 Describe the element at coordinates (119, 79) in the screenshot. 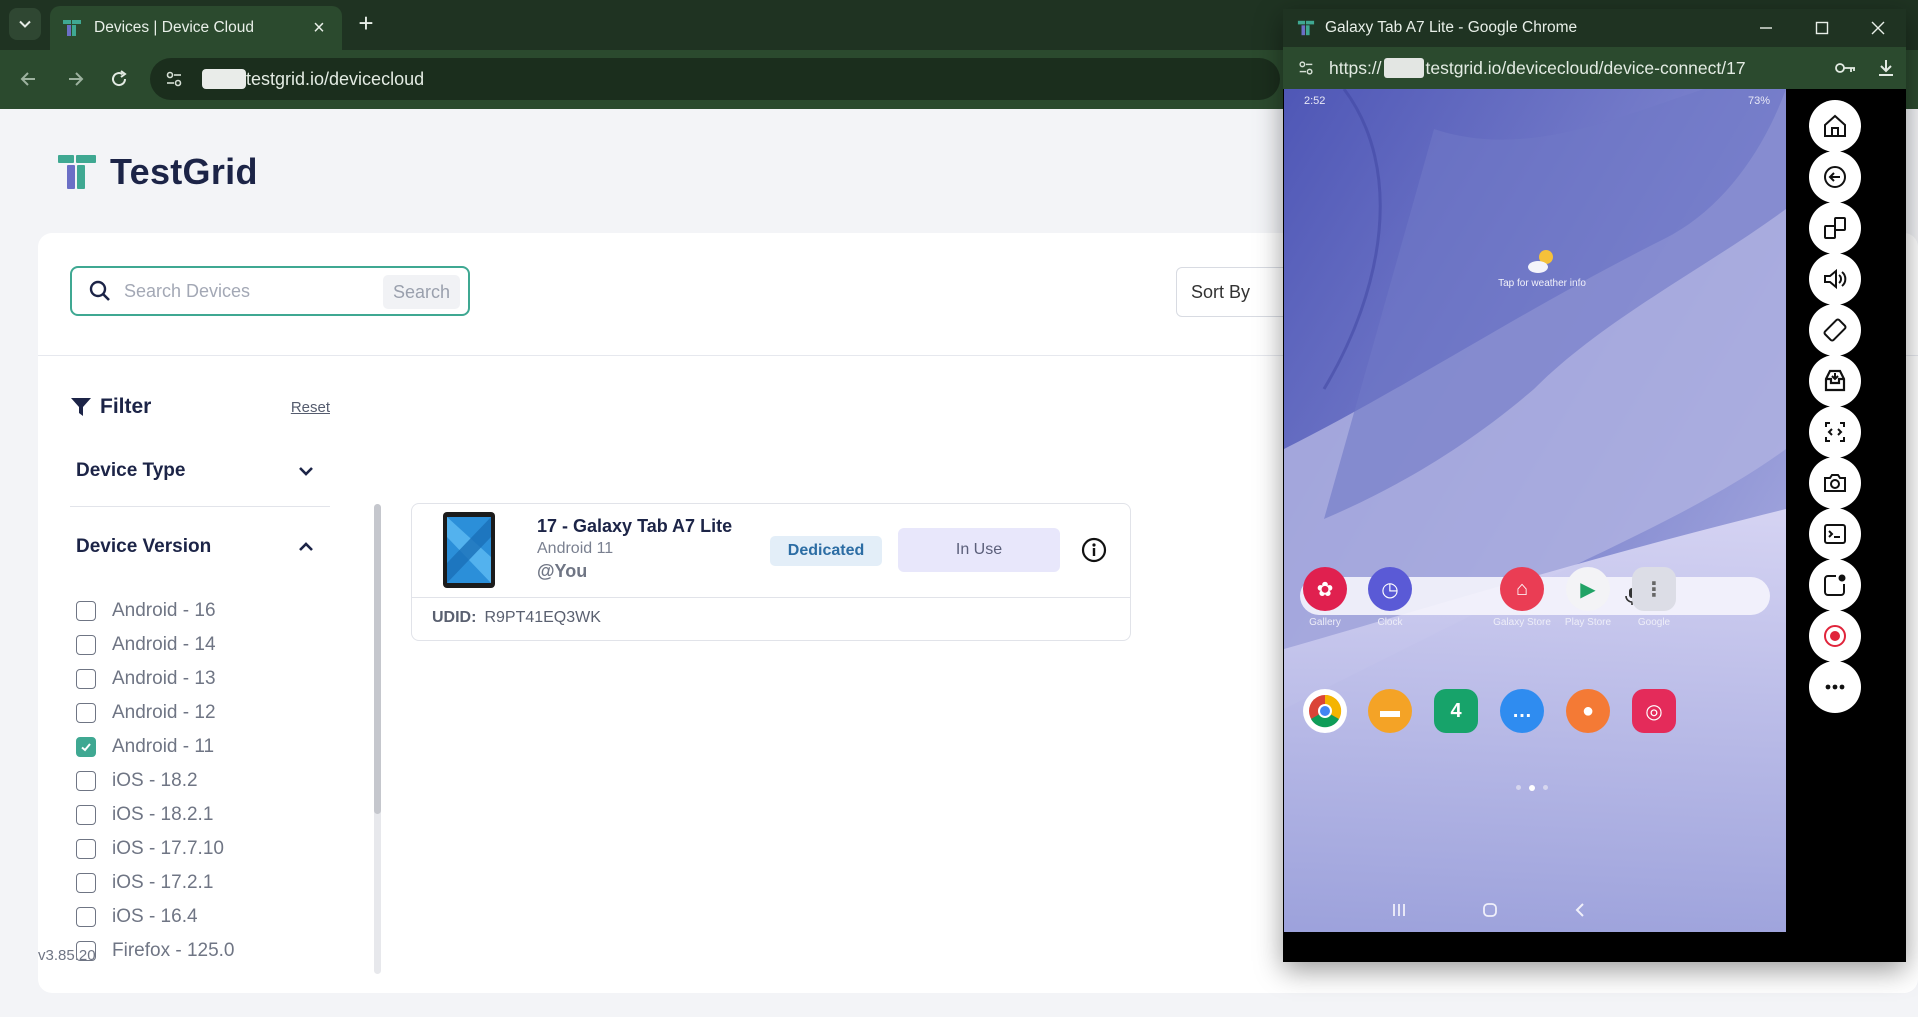

I see `reload-button` at that location.